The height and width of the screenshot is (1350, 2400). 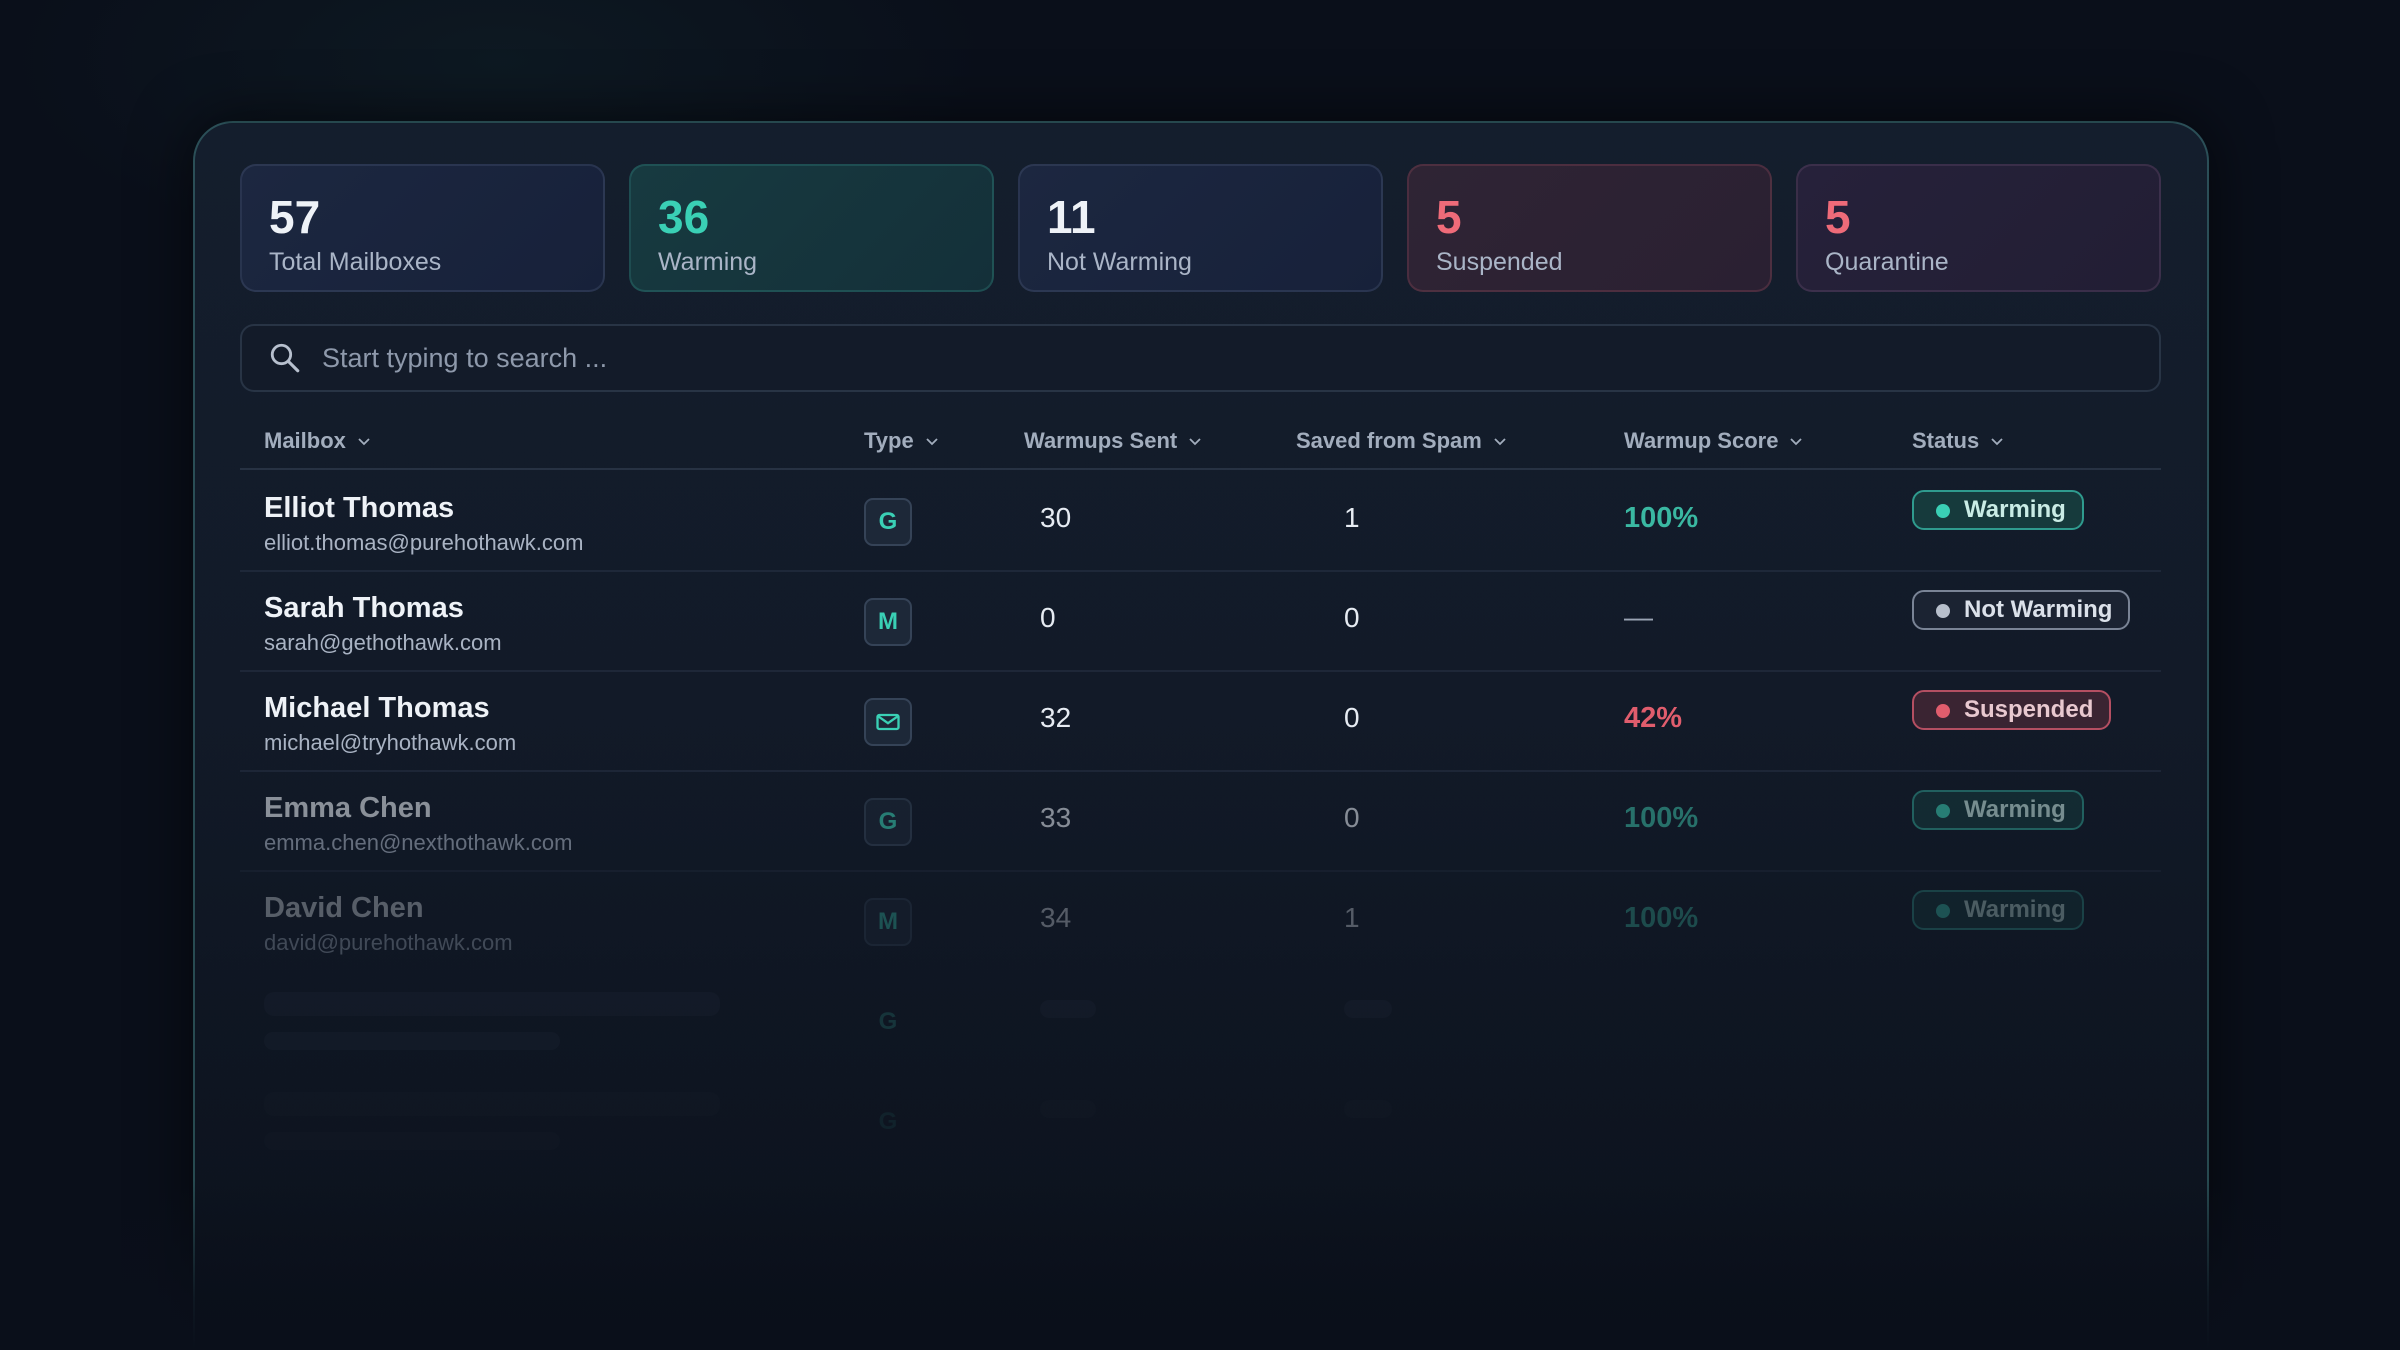 I want to click on warmups-sent-value: 33, so click(x=1056, y=817).